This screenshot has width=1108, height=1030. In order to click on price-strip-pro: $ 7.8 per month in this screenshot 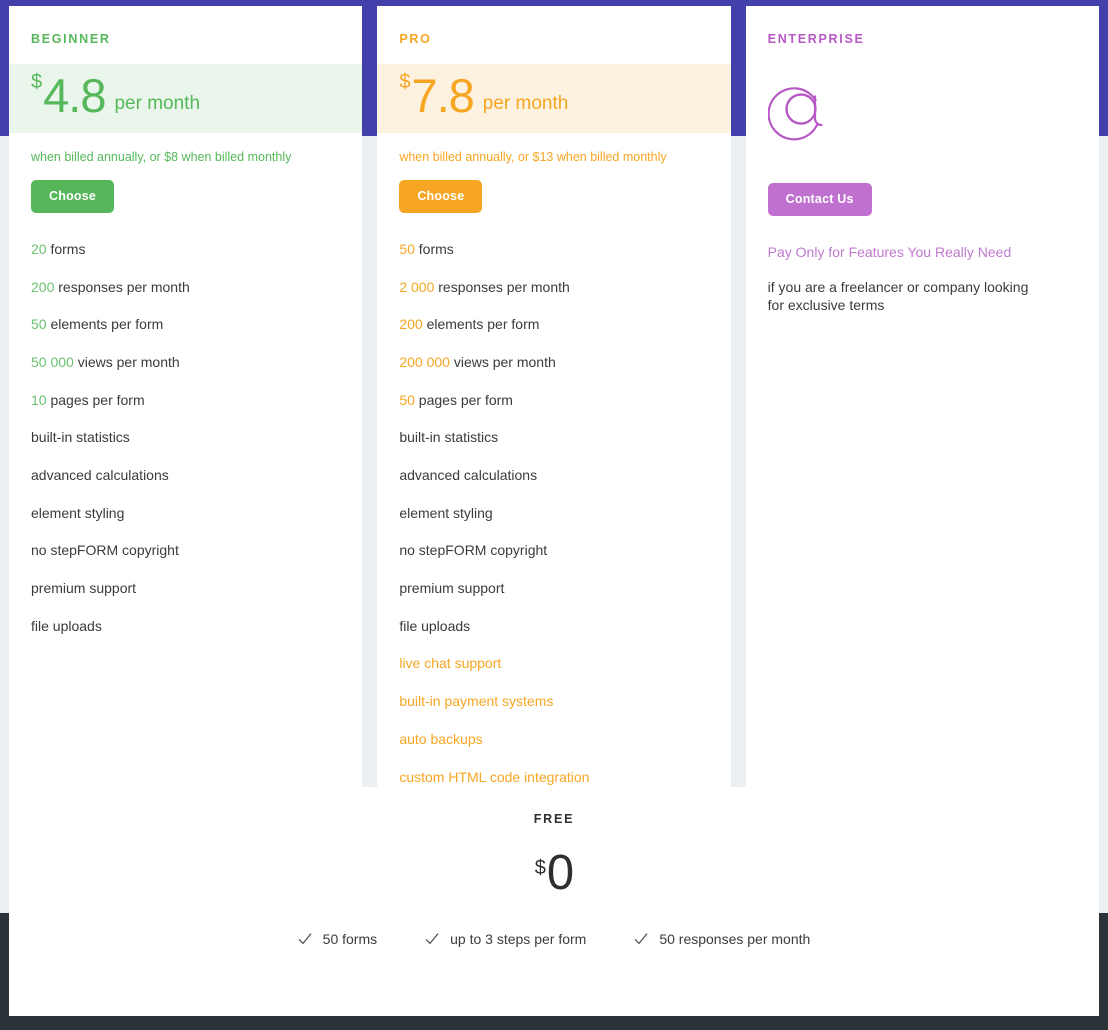, I will do `click(554, 98)`.